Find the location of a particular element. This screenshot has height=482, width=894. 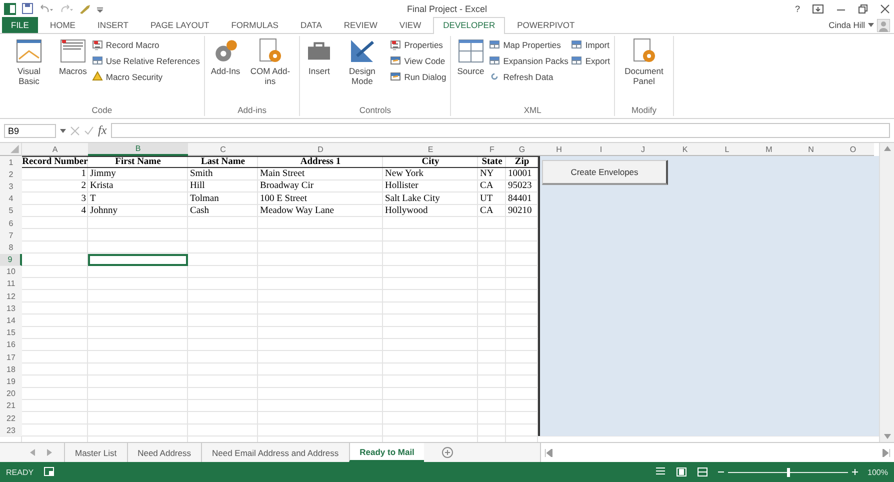

ribbon-tab: DATA is located at coordinates (311, 25).